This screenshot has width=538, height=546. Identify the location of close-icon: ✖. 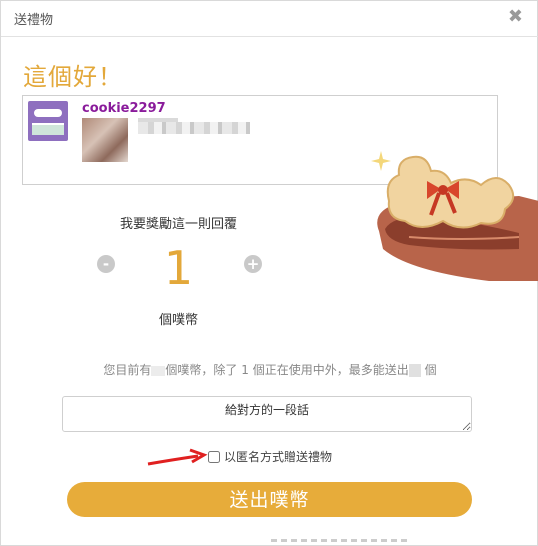
(515, 16).